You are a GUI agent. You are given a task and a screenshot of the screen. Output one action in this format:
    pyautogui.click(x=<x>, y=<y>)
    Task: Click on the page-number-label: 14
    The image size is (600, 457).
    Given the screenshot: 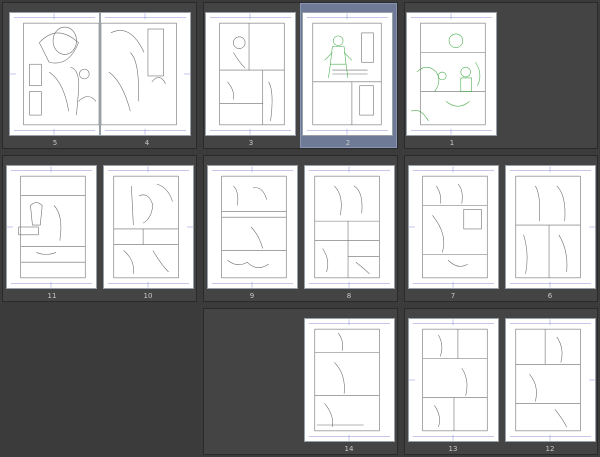 What is the action you would take?
    pyautogui.click(x=349, y=449)
    